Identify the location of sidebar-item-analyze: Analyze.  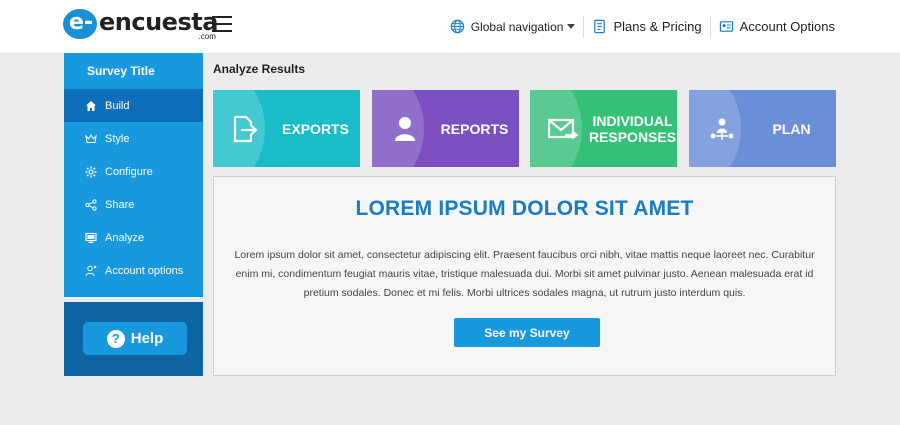
(133, 237).